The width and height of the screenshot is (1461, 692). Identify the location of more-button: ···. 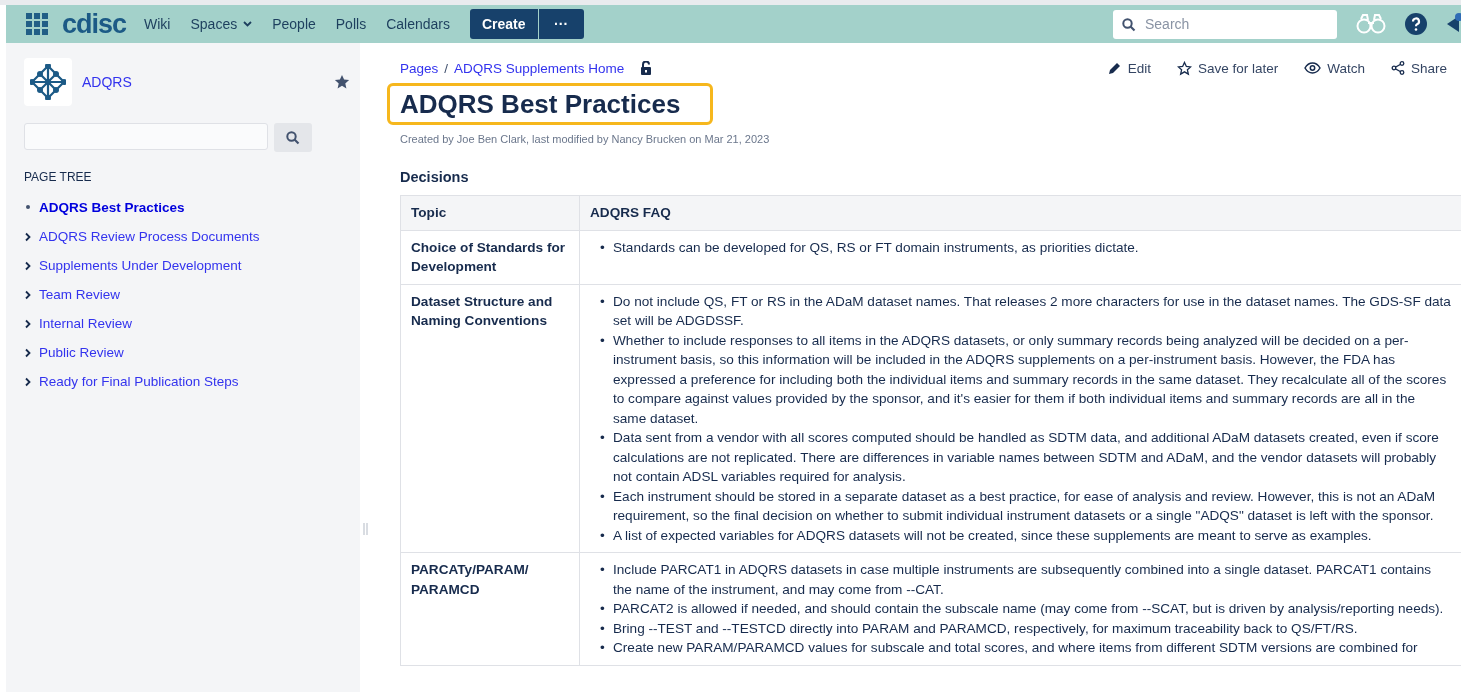
(561, 24).